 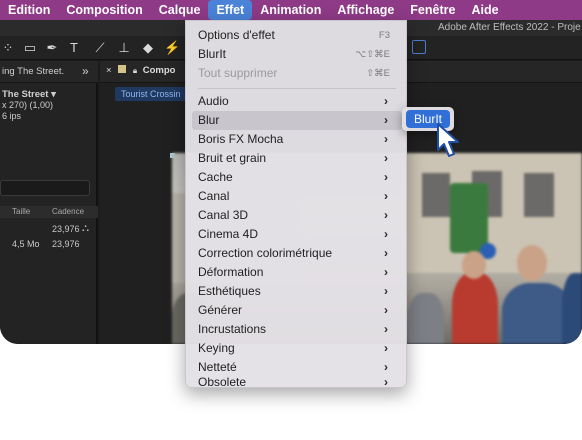 I want to click on menu-effet: Effet, so click(x=230, y=10).